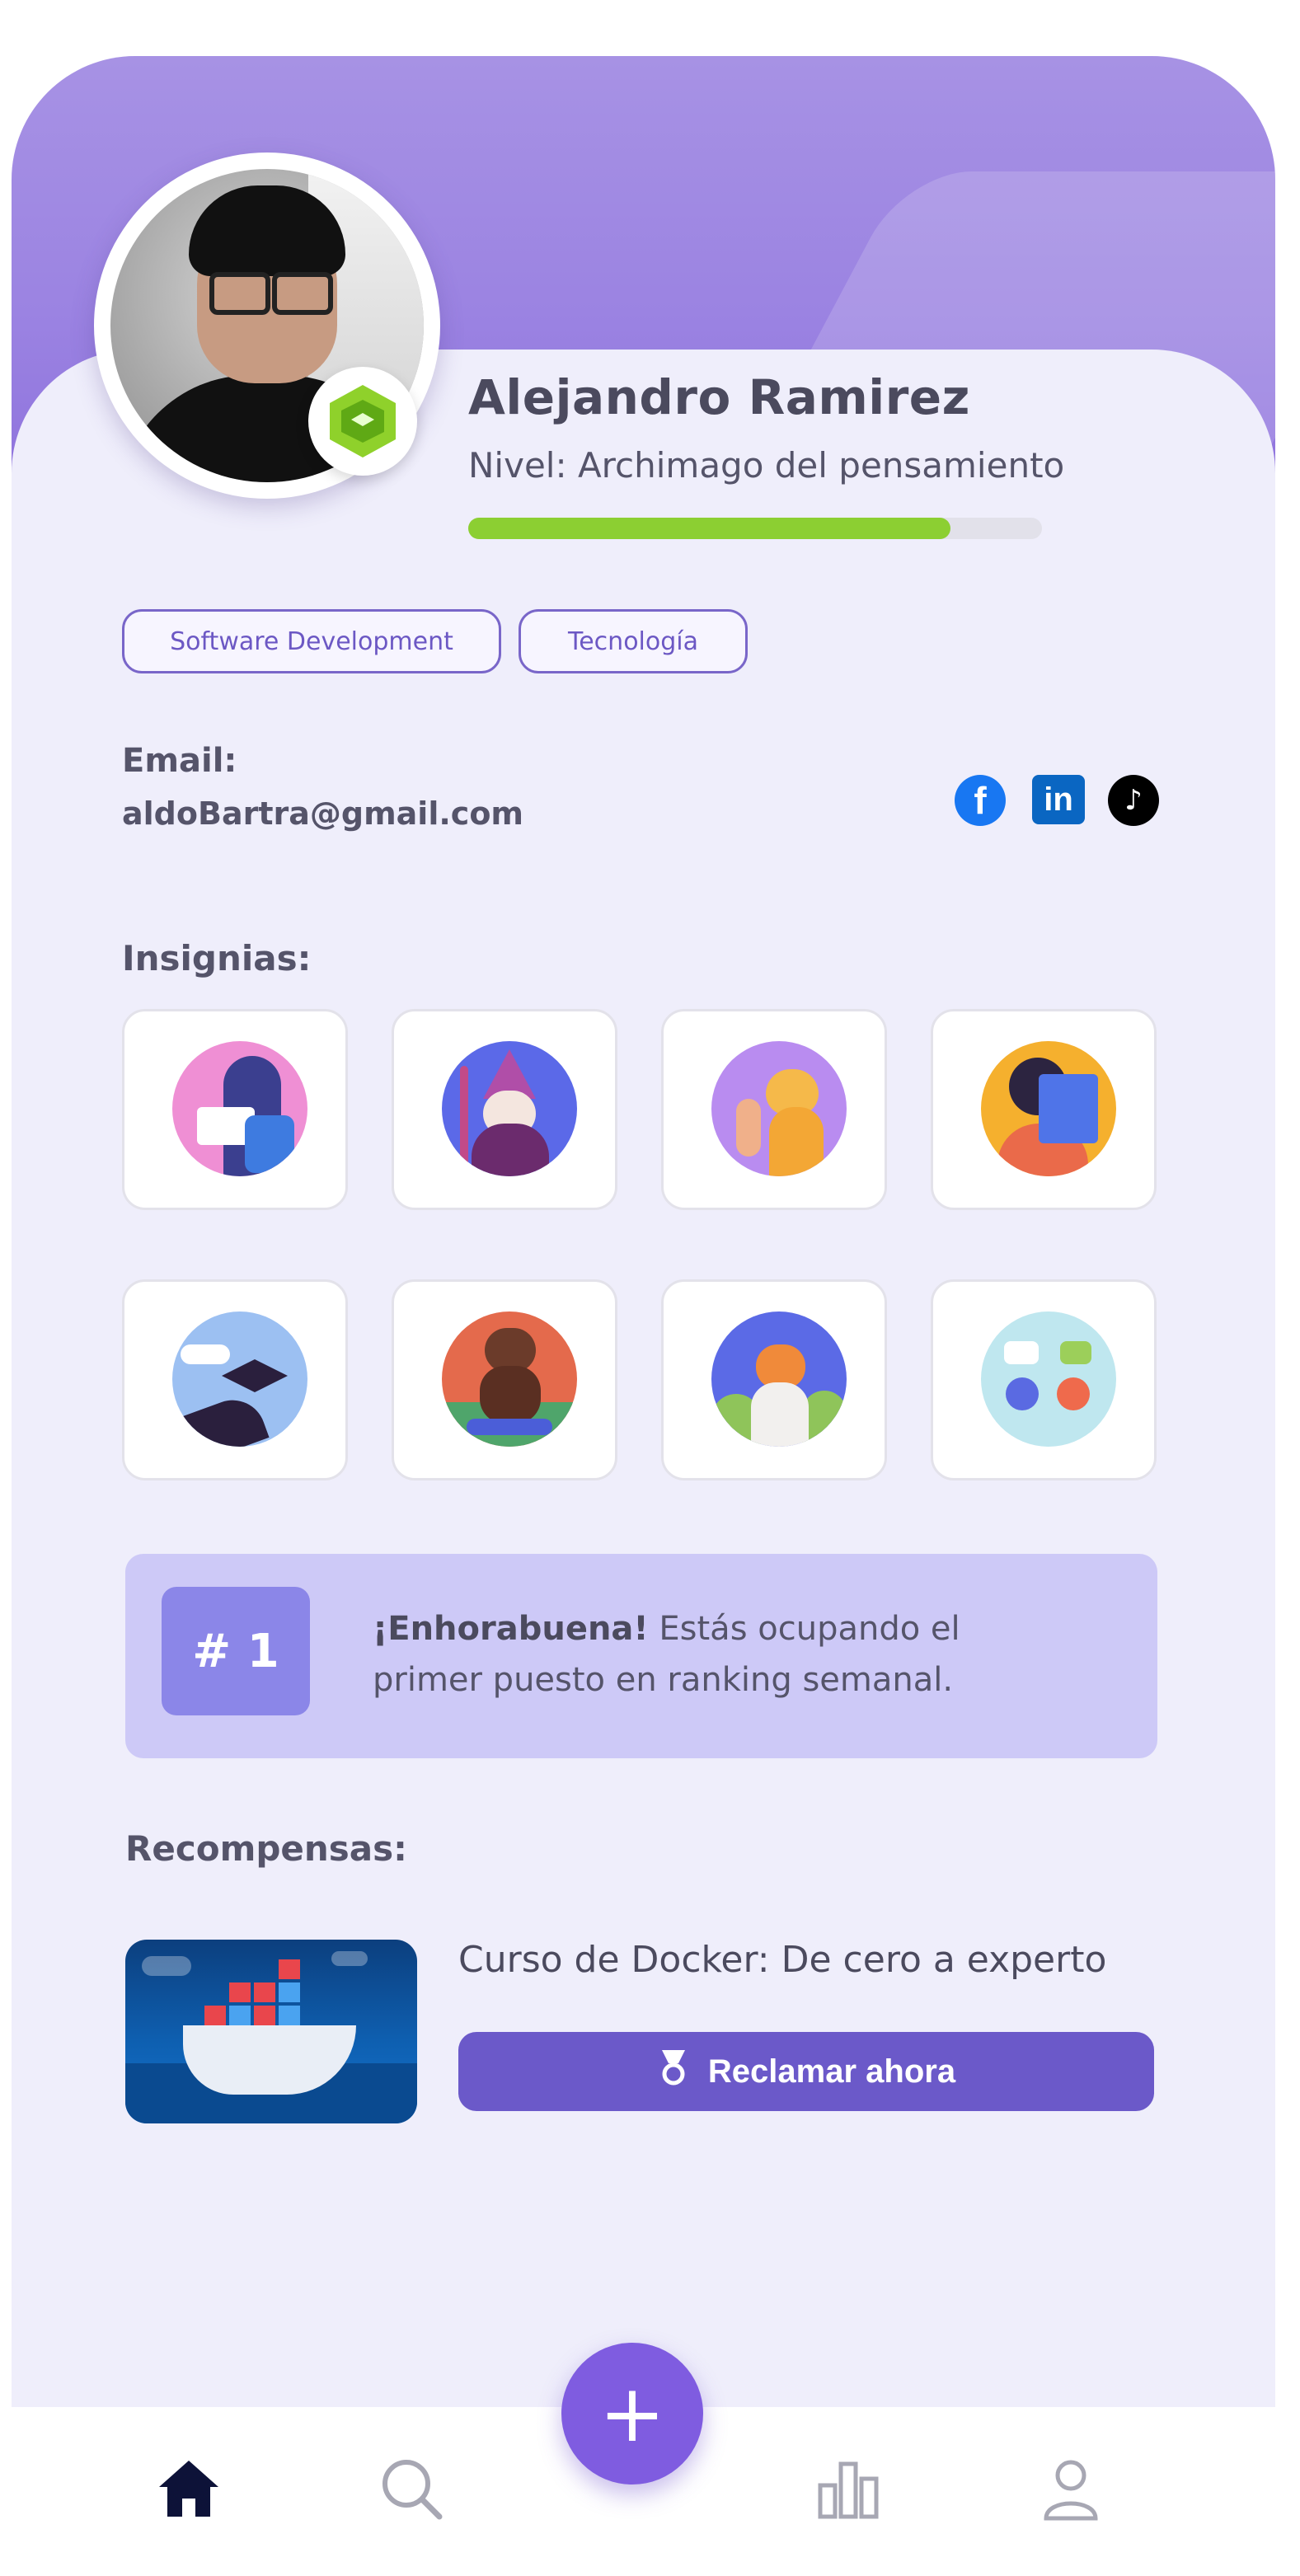  I want to click on reading-girl-badge, so click(1048, 1108).